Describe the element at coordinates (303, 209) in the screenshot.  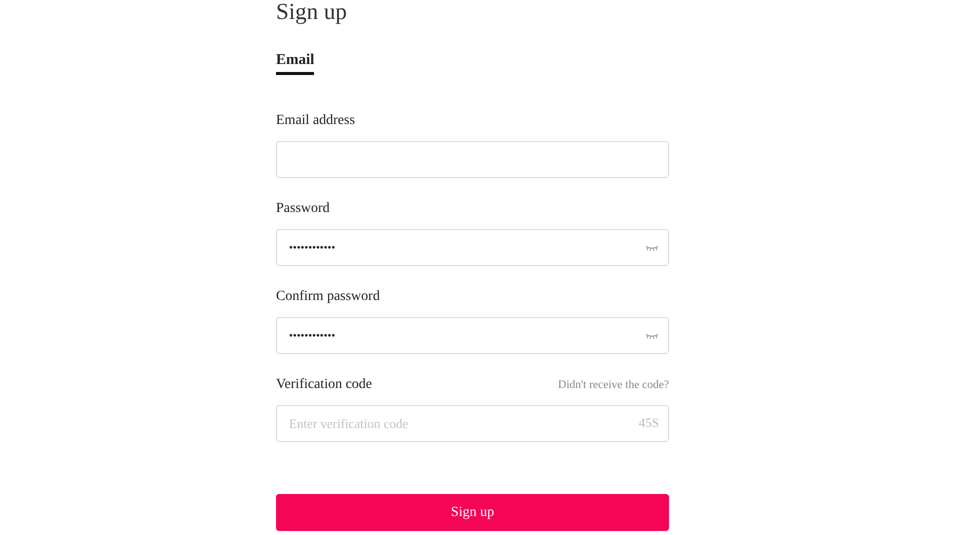
I see `field-label: Password` at that location.